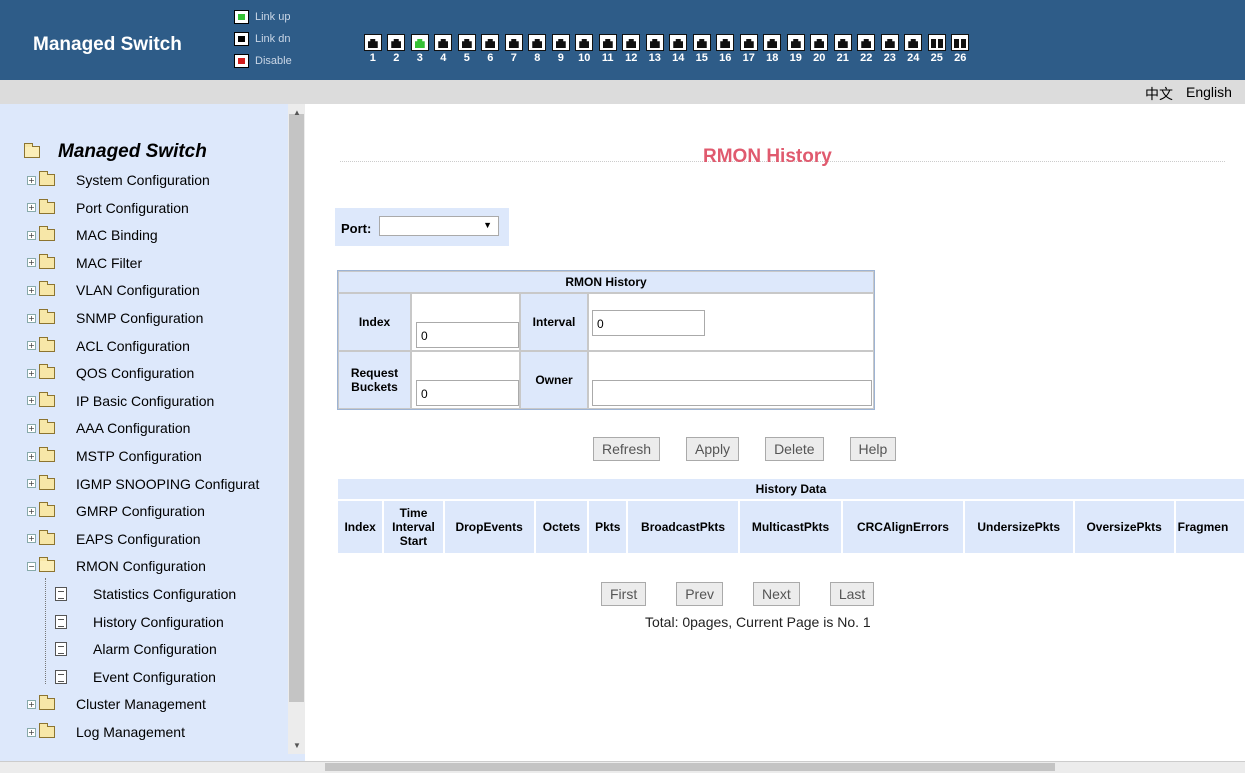  Describe the element at coordinates (632, 49) in the screenshot. I see `port-12: 12` at that location.